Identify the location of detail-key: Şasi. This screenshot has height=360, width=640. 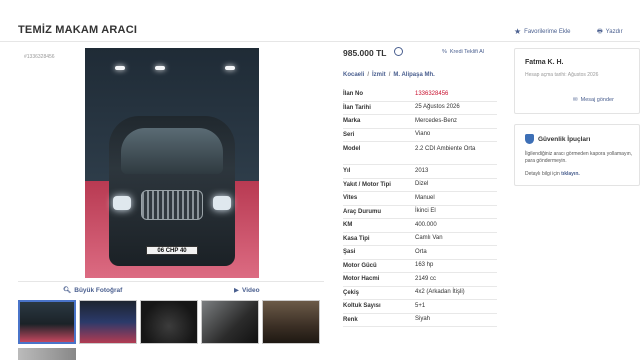
(349, 252).